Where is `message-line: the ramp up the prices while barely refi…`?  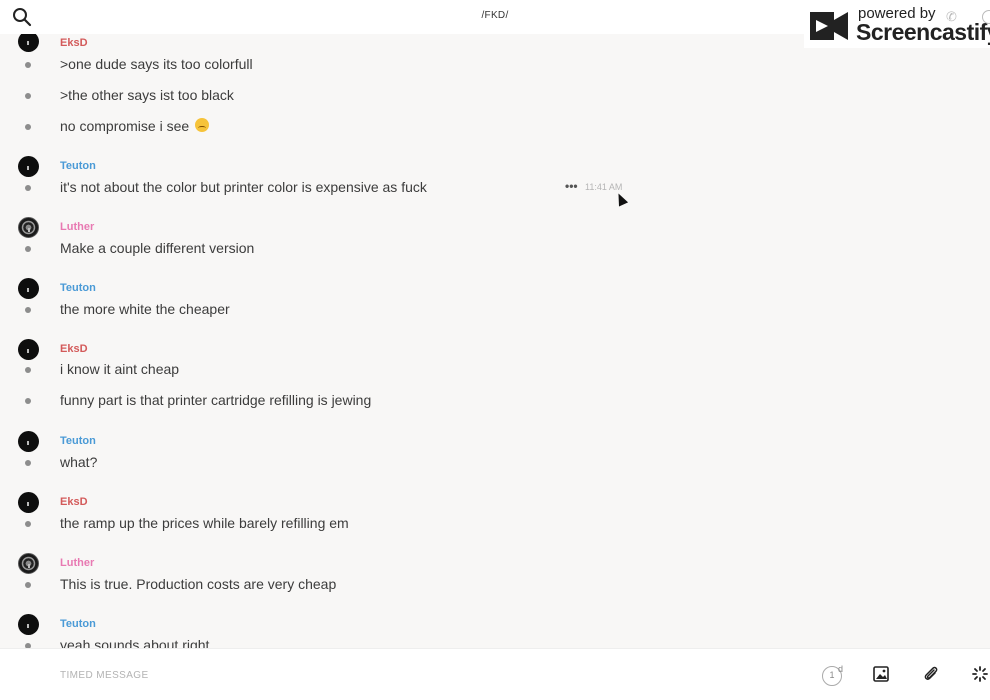 message-line: the ramp up the prices while barely refi… is located at coordinates (495, 525).